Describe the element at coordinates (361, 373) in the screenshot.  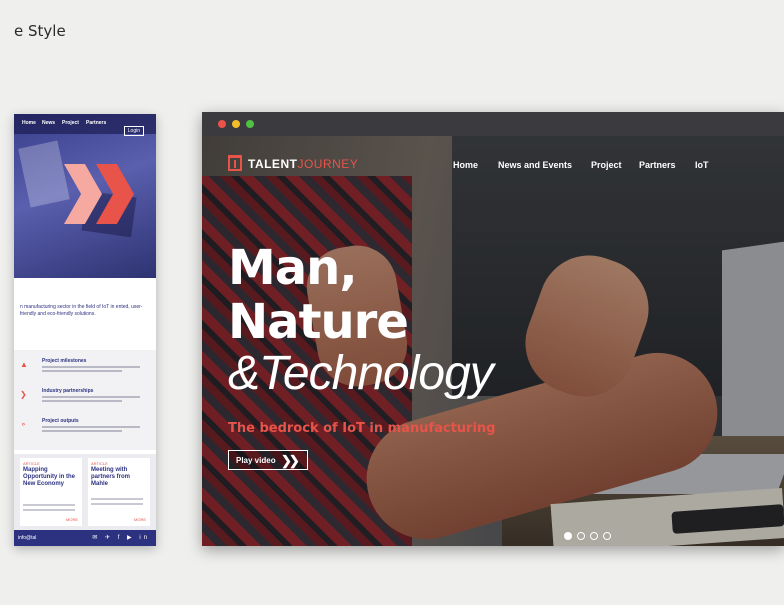
I see `hero-title-line: &Technology` at that location.